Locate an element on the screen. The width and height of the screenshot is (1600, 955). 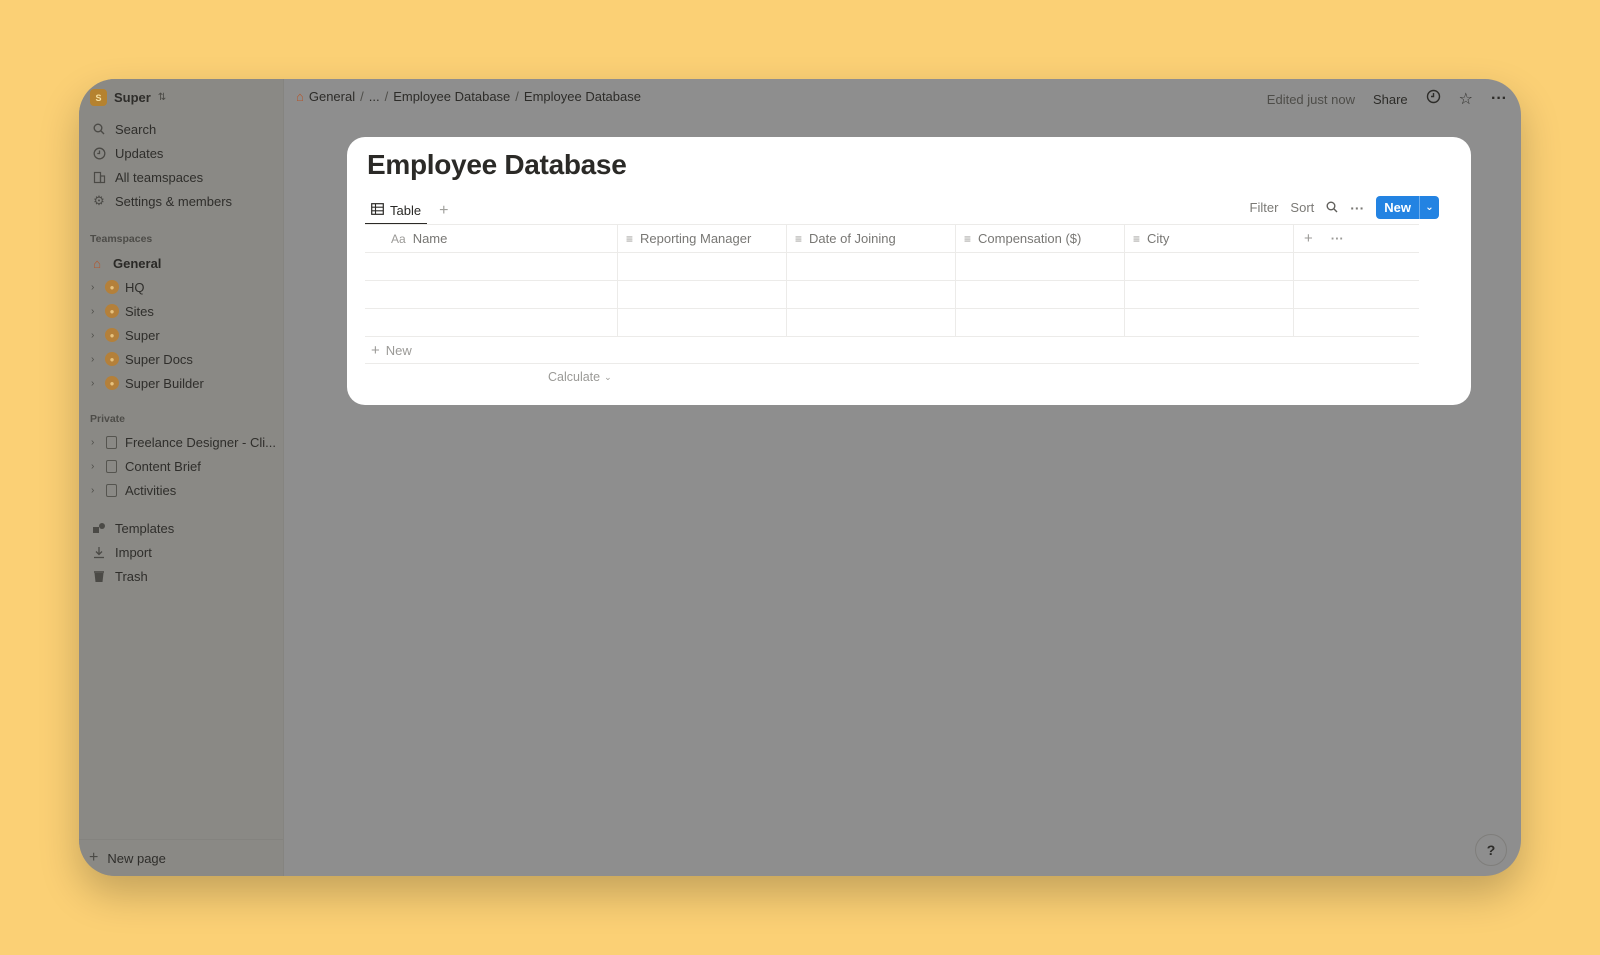
share-button: Share is located at coordinates (1390, 99).